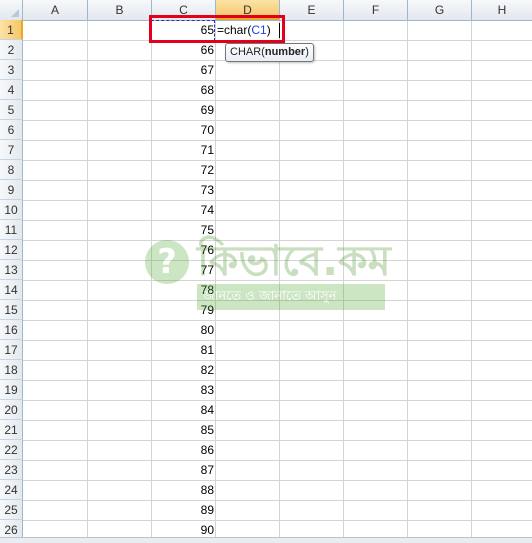 The width and height of the screenshot is (532, 543). I want to click on row-header: 13, so click(11, 270).